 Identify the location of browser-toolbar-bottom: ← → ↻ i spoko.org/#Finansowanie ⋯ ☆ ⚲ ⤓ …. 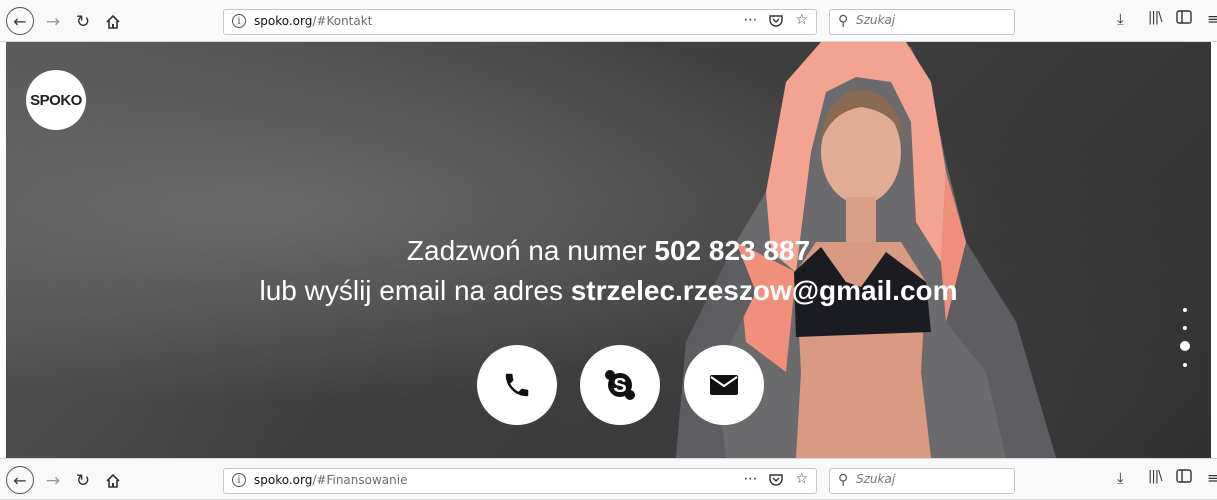
(608, 479).